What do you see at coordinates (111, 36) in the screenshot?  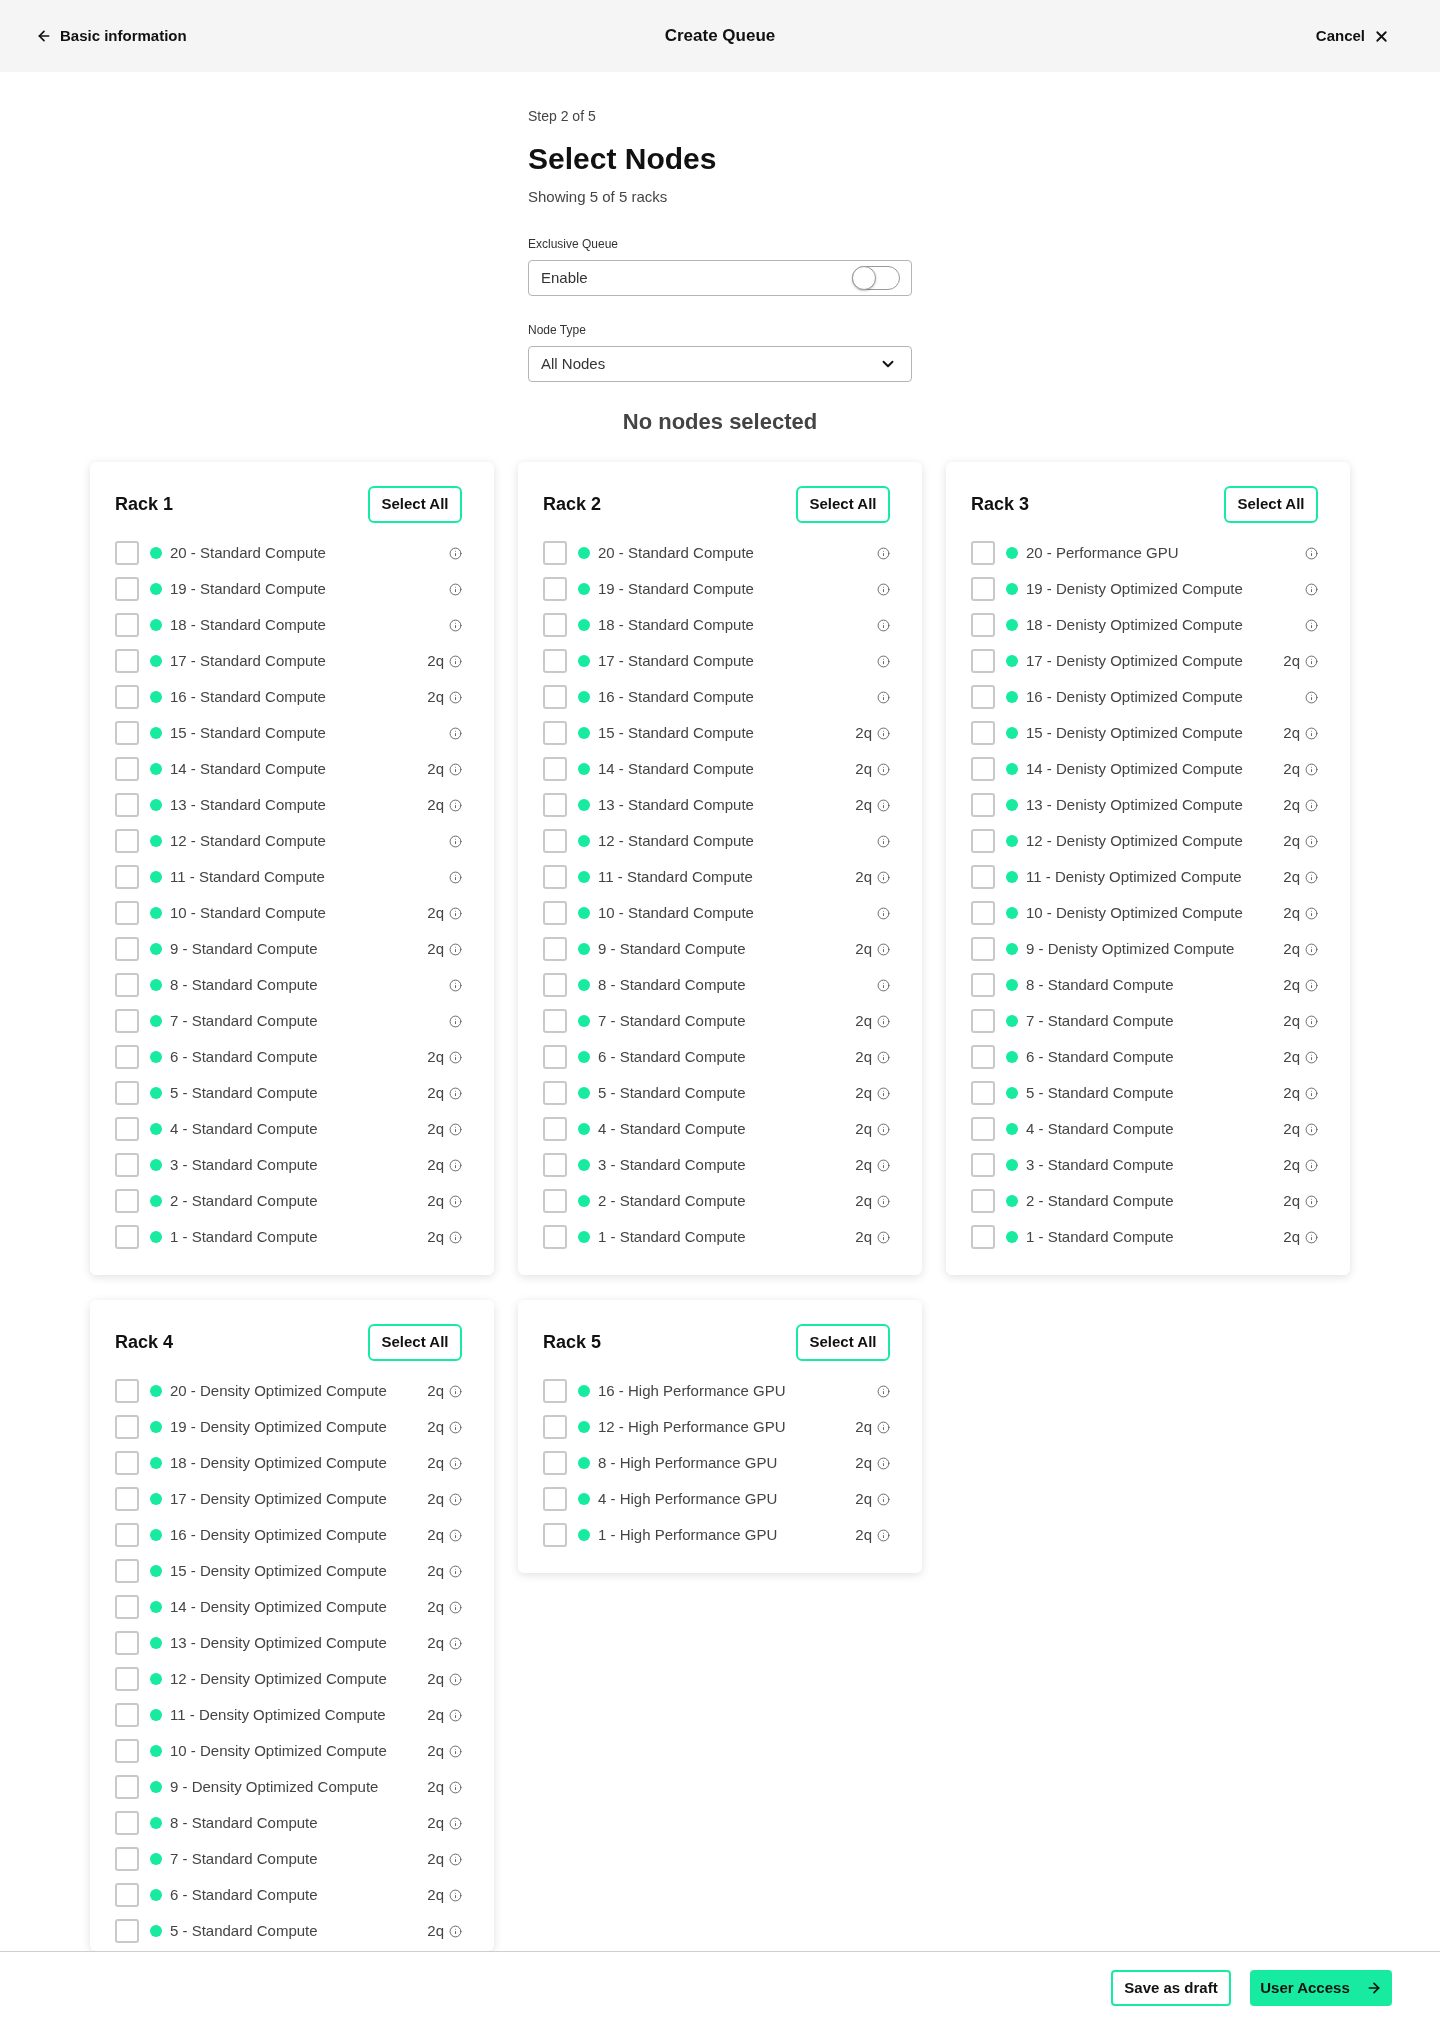 I see `back-link: Basic information` at bounding box center [111, 36].